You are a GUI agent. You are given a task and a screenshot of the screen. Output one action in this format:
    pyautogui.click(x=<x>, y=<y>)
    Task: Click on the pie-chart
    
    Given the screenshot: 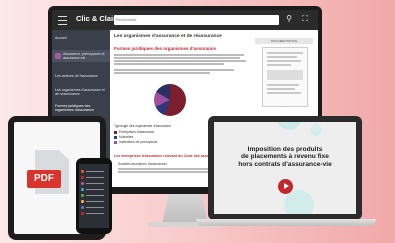 What is the action you would take?
    pyautogui.click(x=170, y=100)
    